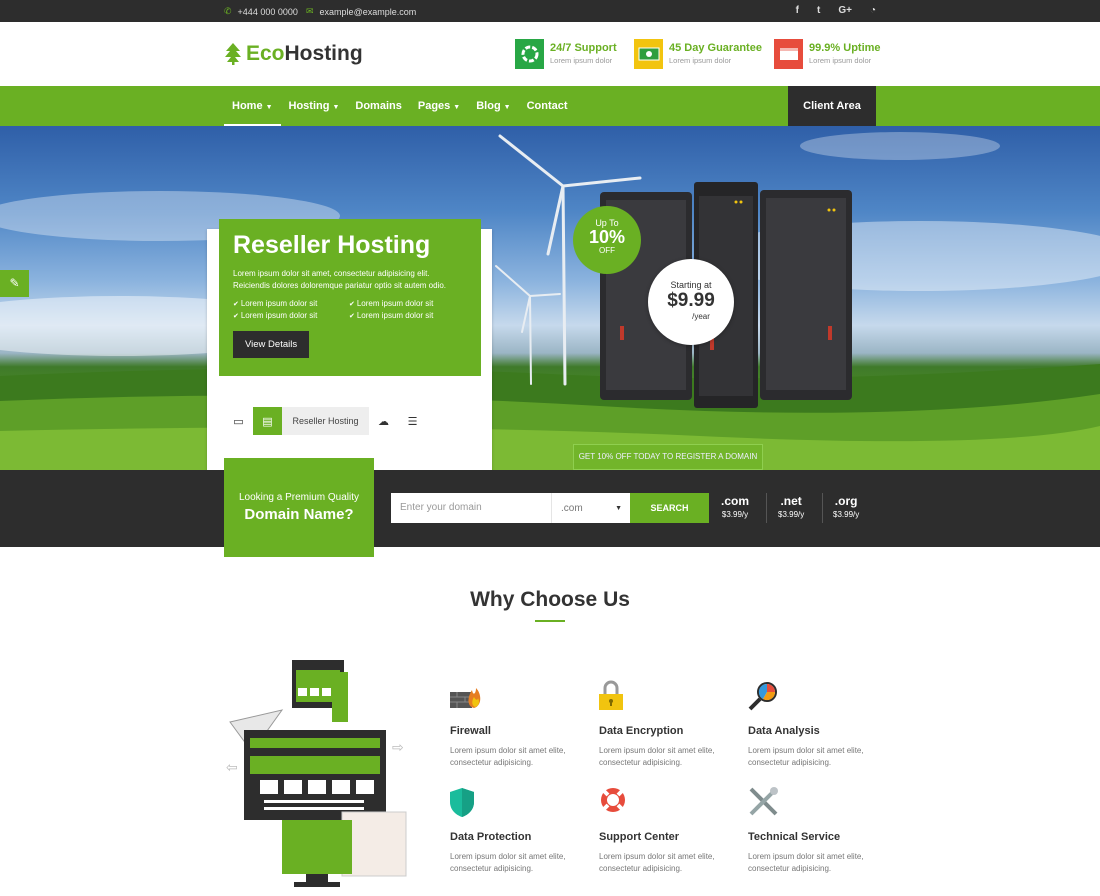 The image size is (1100, 896). I want to click on nav-item-pages: Pages ▼, so click(439, 106).